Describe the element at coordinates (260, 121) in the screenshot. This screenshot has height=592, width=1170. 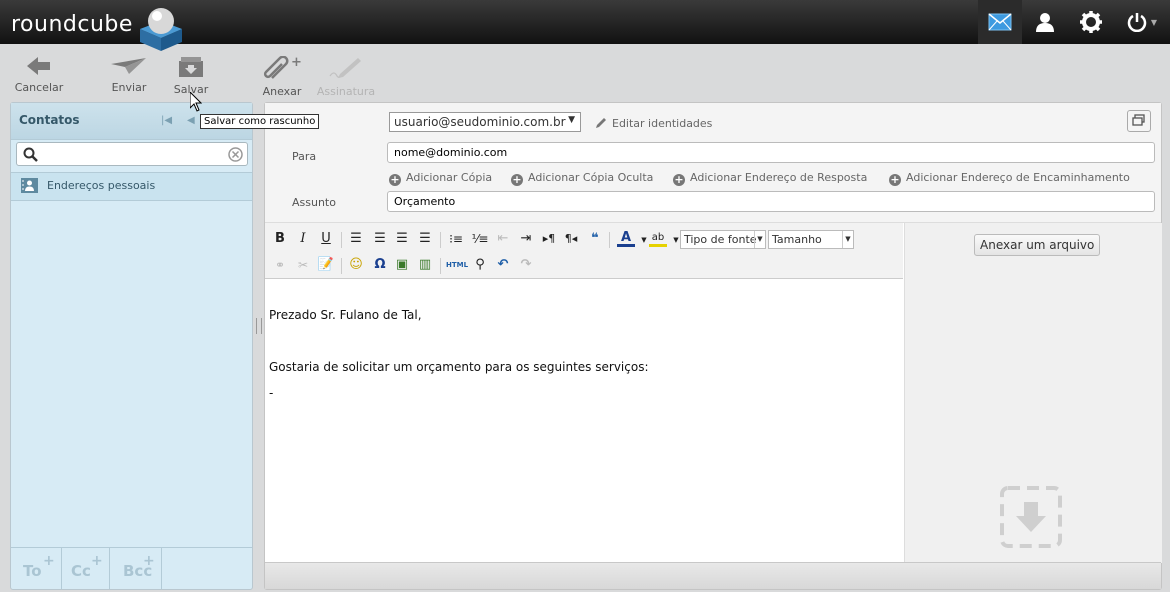
I see `save-tooltip: Salvar como rascunho` at that location.